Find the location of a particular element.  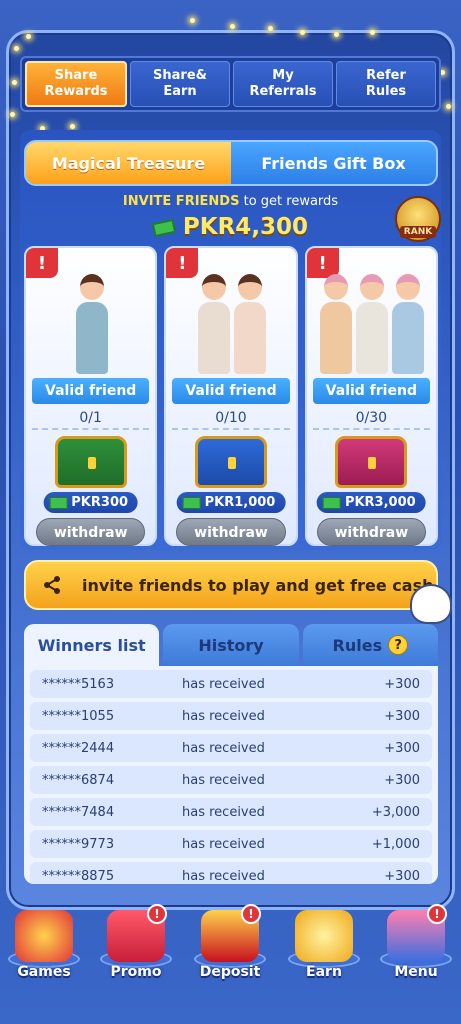

total-reward-amount: PKR4,300 is located at coordinates (245, 227).